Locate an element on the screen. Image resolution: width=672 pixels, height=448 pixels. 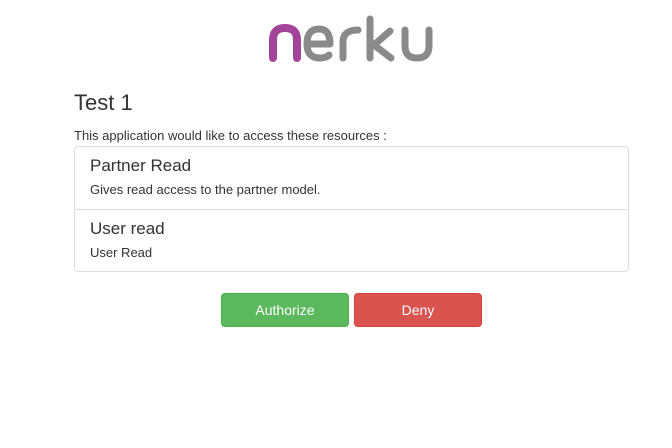
resource-description: Gives read access to the partner model. is located at coordinates (205, 189).